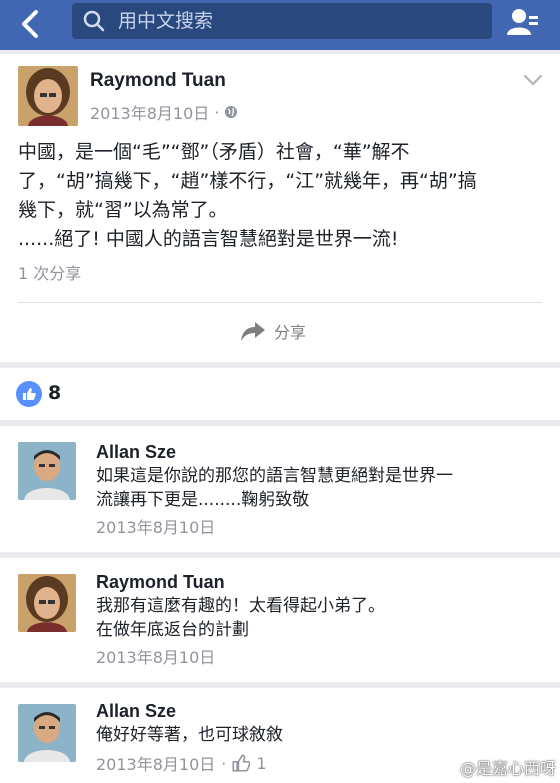 The width and height of the screenshot is (560, 783). I want to click on comment-text-line: 在做年底返台的計劃, so click(172, 630).